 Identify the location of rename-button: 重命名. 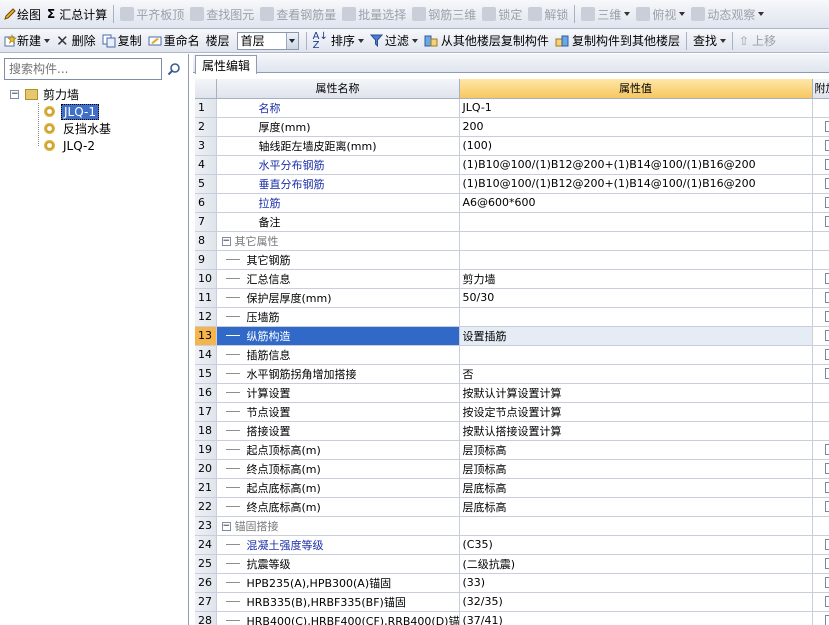
(174, 40).